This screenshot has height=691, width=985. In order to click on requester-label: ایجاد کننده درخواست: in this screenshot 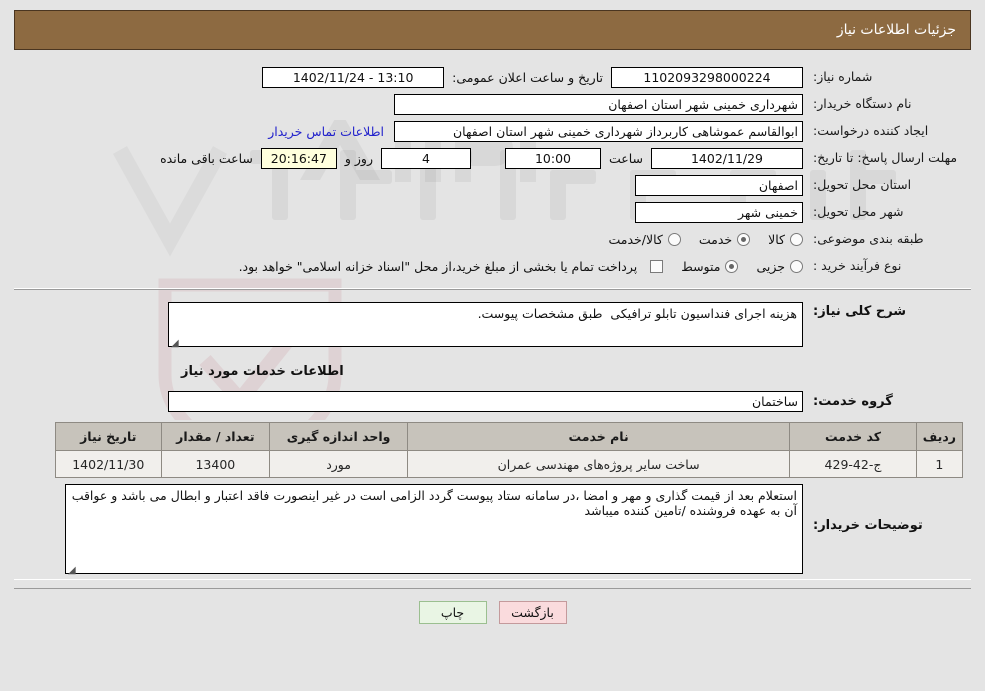, I will do `click(871, 131)`.